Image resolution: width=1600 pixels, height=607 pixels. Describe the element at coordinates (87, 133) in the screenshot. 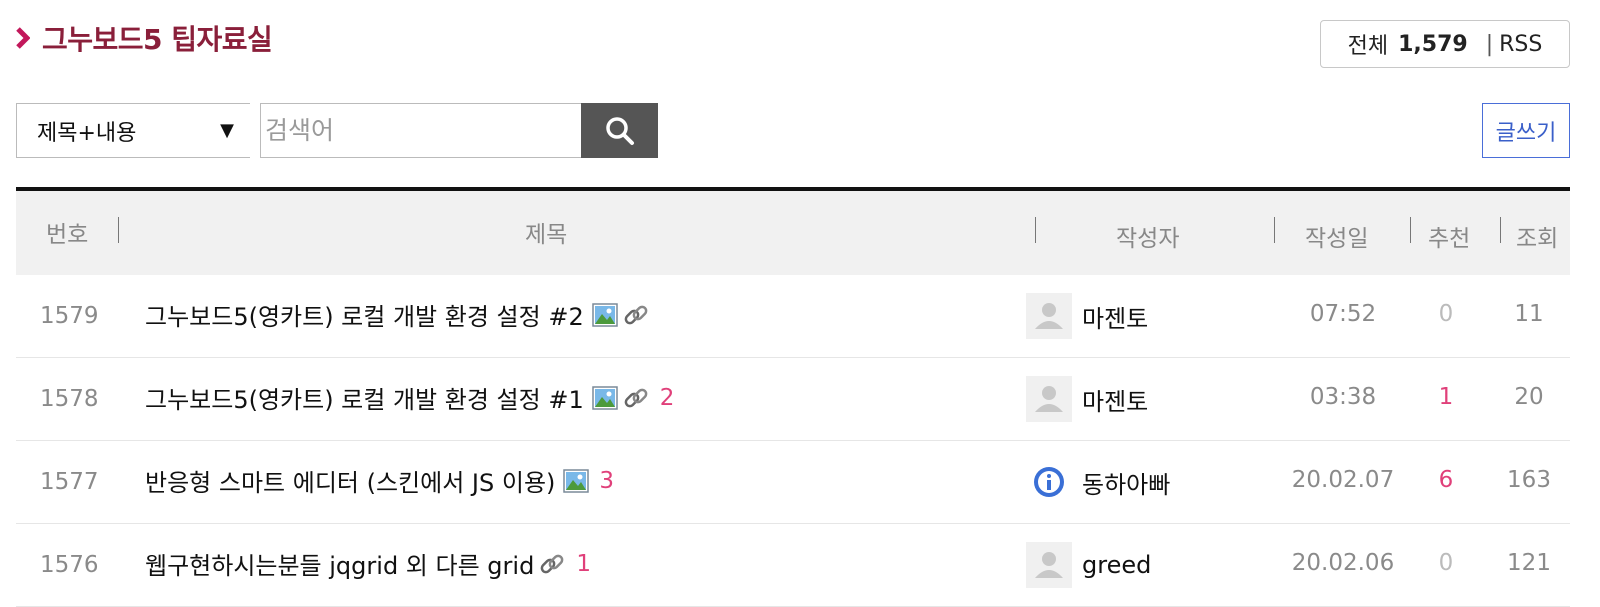

I see `search-field-value: 제목+내용` at that location.